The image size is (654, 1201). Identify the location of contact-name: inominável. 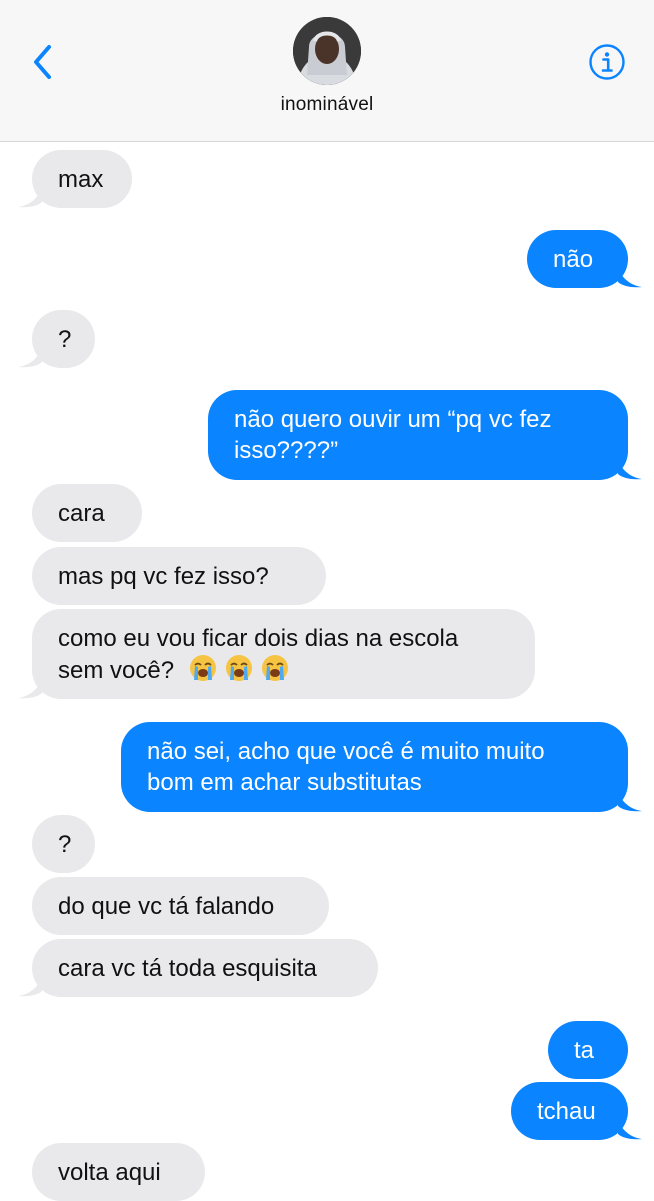
(327, 105).